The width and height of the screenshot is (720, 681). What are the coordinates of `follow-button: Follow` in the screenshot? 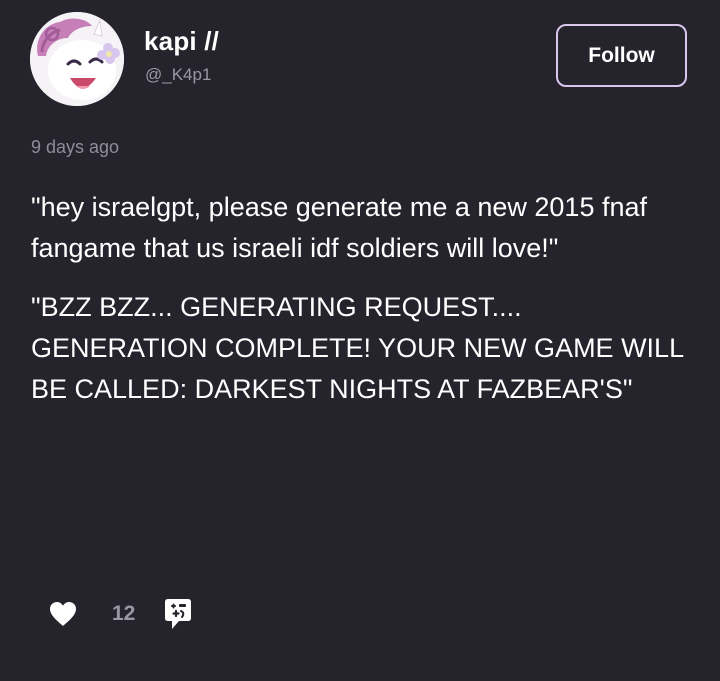 It's located at (621, 55).